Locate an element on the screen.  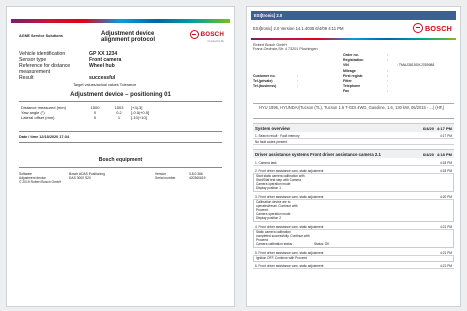
measure-label: Lateral offset (mm) is located at coordinates (38, 117).